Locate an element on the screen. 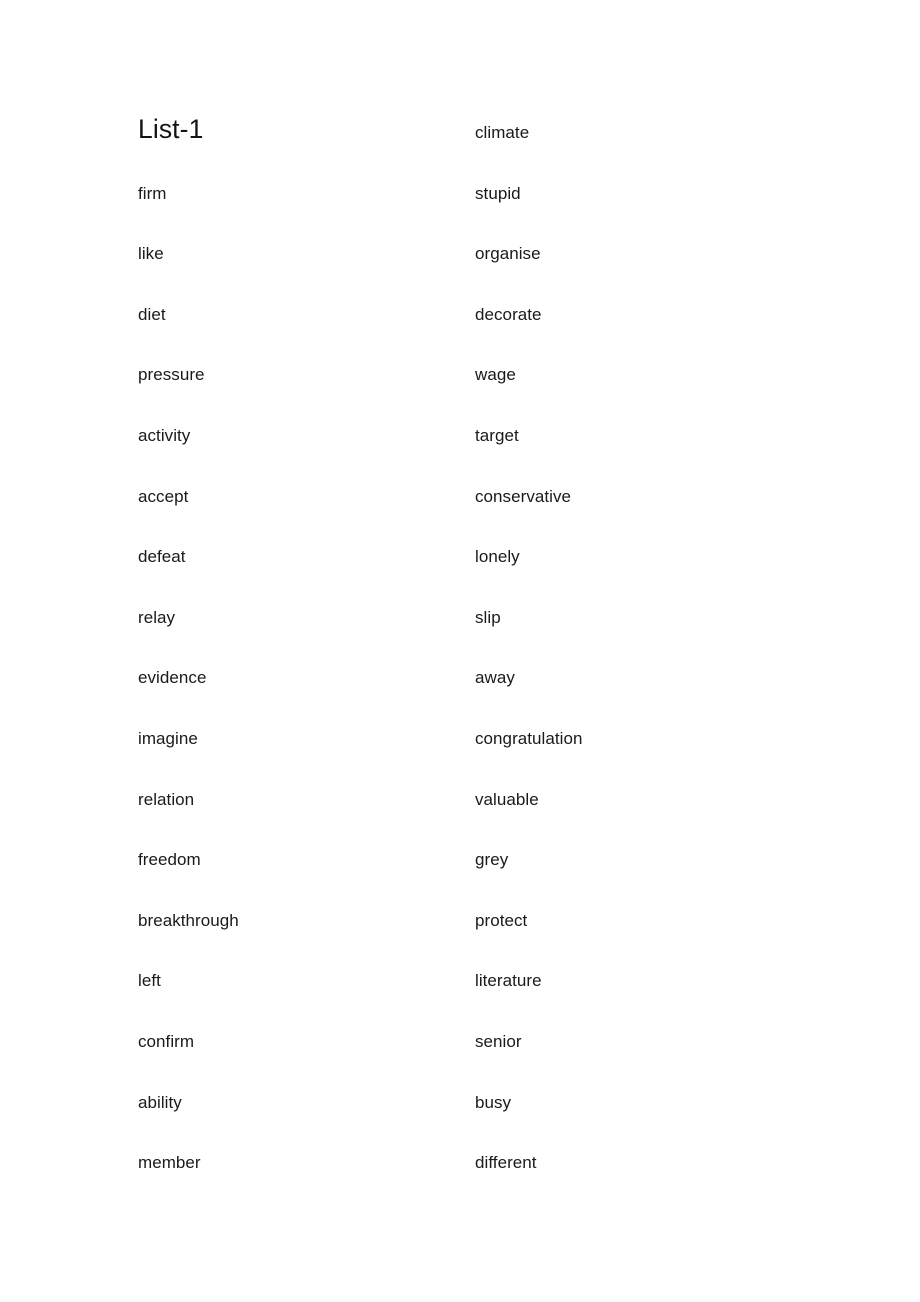 This screenshot has width=920, height=1302. list-item: away is located at coordinates (650, 658).